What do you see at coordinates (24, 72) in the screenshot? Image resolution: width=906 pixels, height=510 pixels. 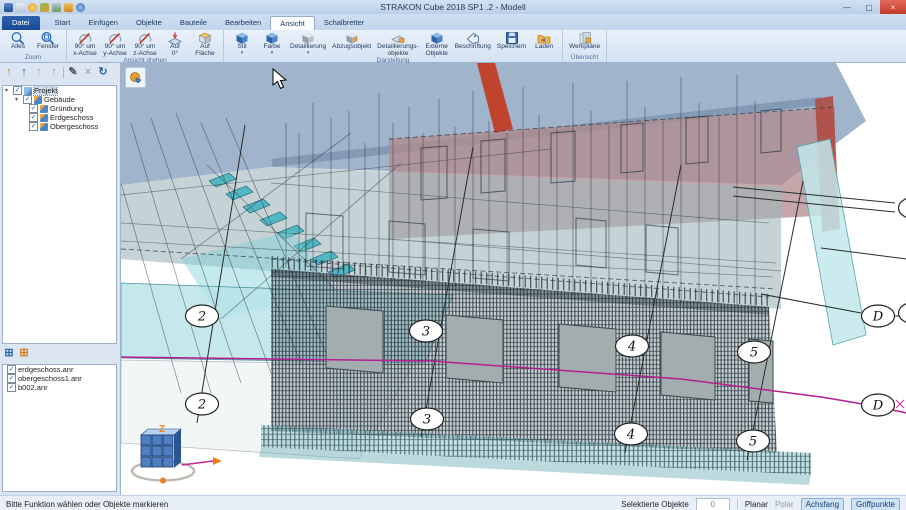 I see `move-up-icon: ↑` at bounding box center [24, 72].